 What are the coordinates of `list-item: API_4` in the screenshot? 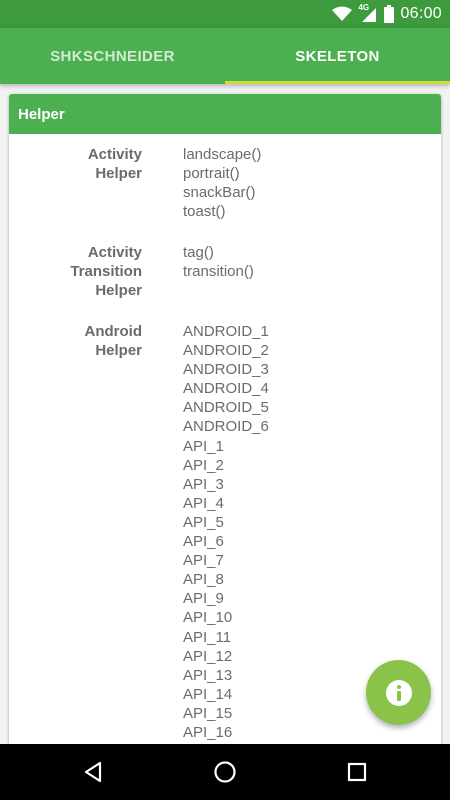 It's located at (203, 503).